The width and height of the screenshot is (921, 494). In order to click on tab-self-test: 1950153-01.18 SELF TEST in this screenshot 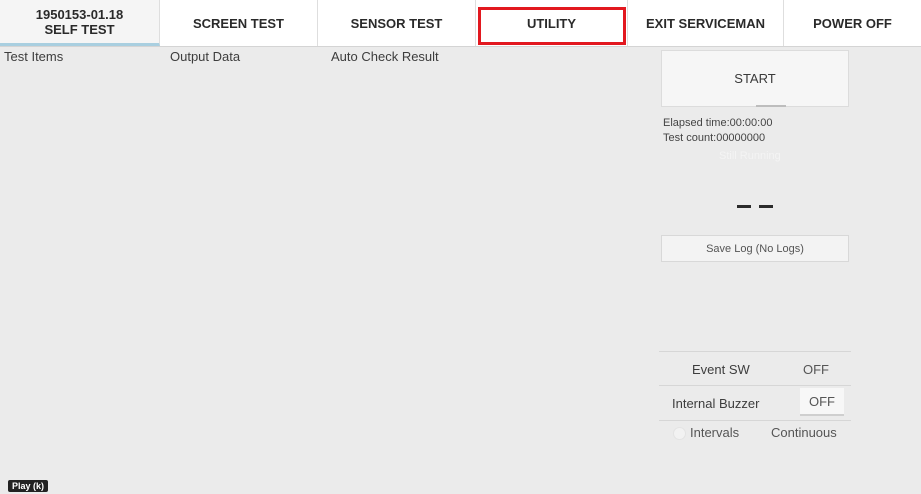, I will do `click(80, 23)`.